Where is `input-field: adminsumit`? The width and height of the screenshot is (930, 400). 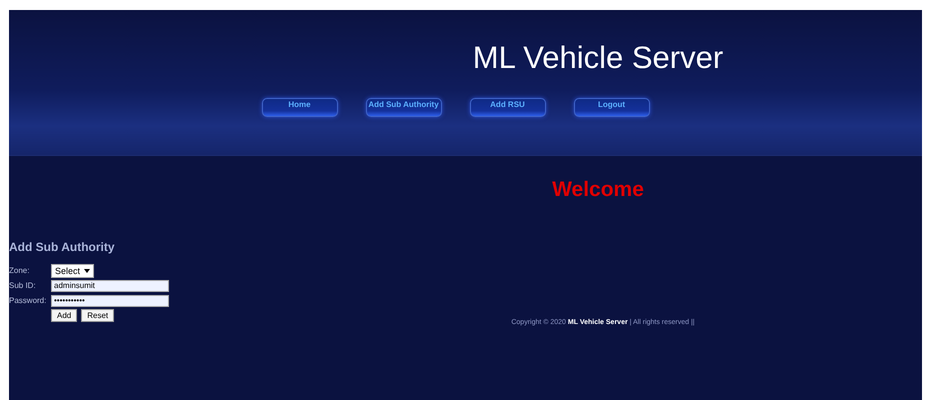 input-field: adminsumit is located at coordinates (110, 286).